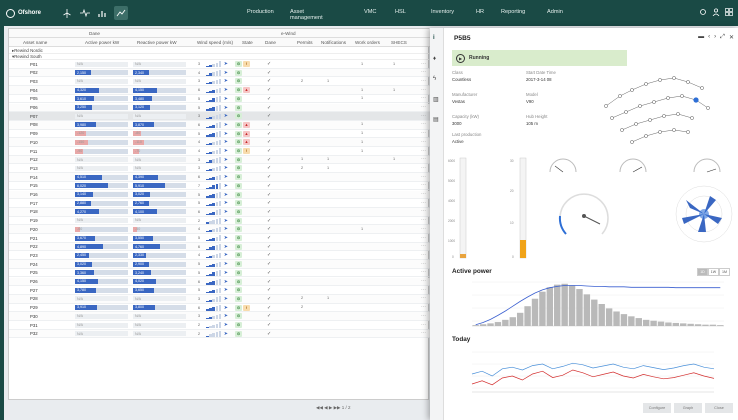  I want to click on nav-item-inventory: Inventory, so click(442, 12).